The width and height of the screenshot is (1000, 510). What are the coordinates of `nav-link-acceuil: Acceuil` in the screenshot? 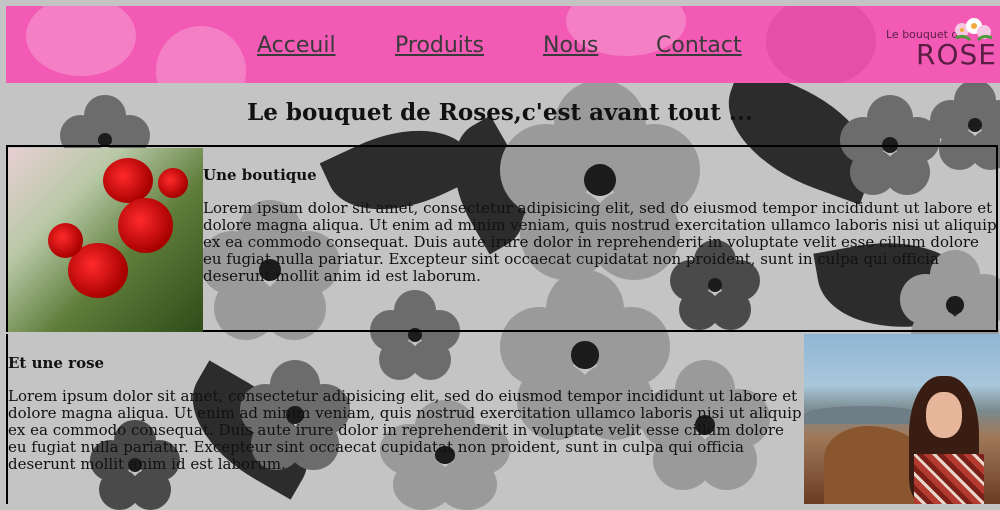 It's located at (296, 45).